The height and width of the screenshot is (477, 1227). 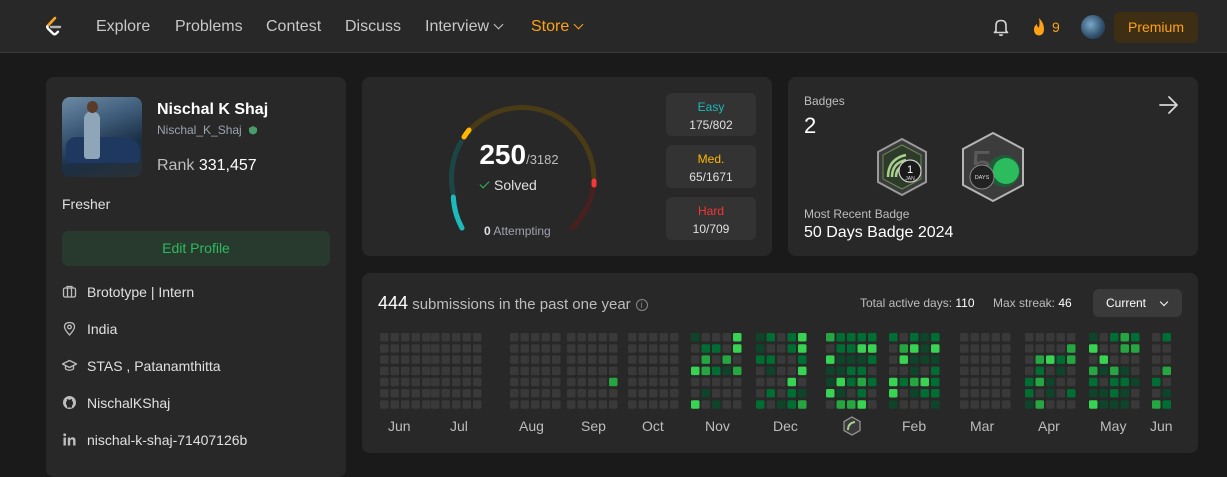 I want to click on premium-button: Premium, so click(x=1156, y=27).